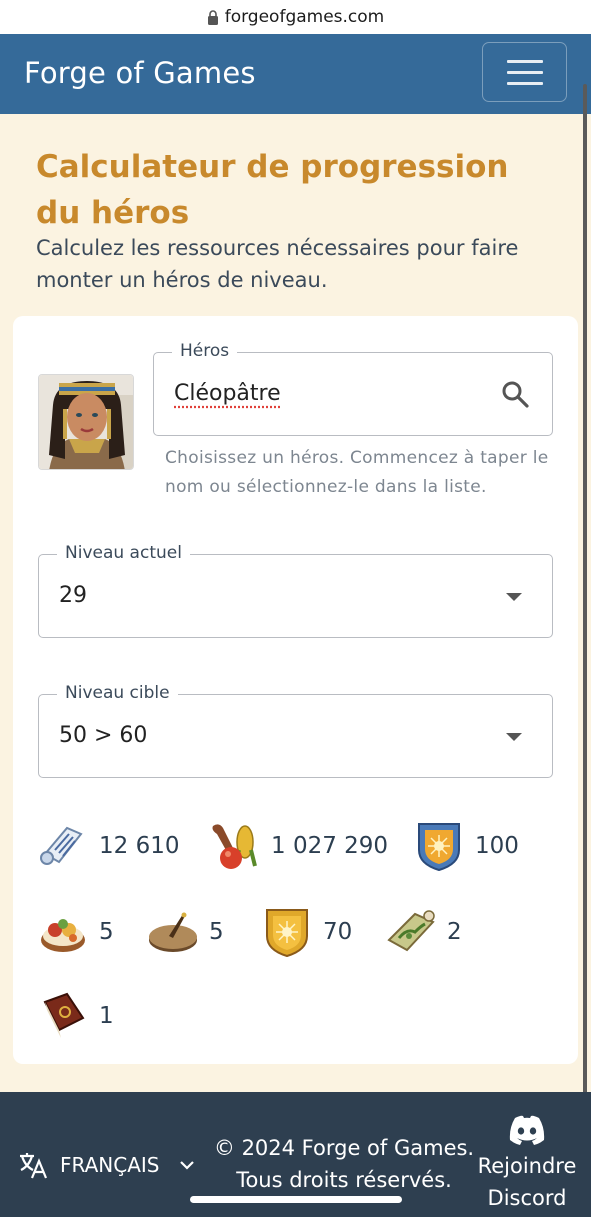 This screenshot has width=591, height=1217. I want to click on discord-icon, so click(527, 1130).